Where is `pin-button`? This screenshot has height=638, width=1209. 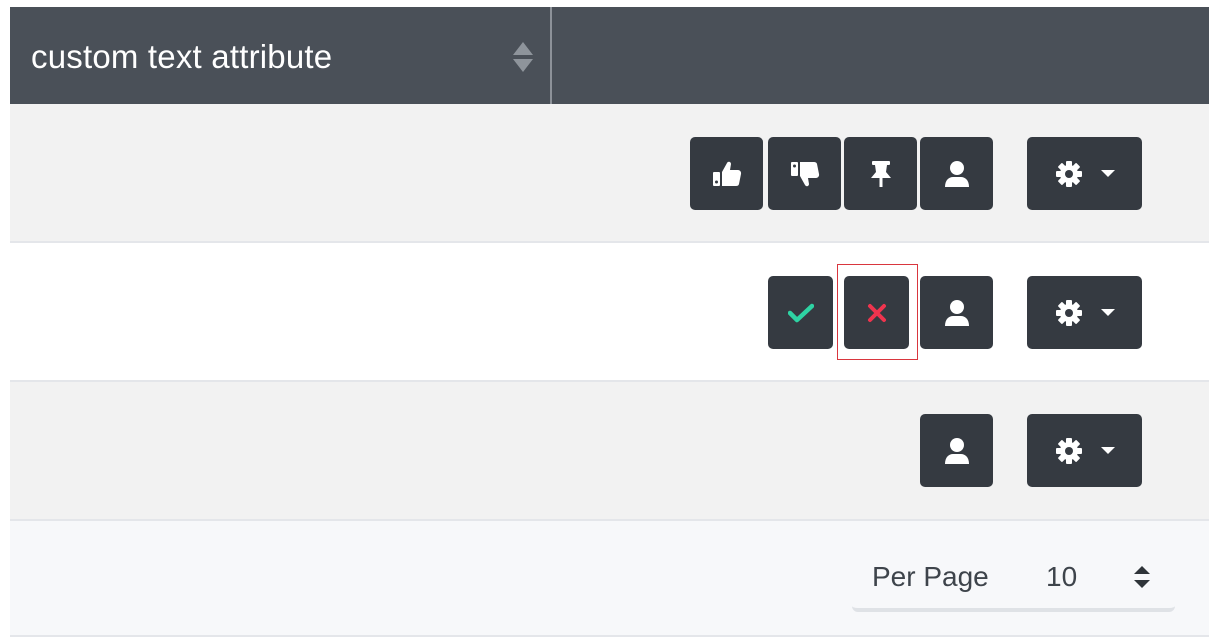 pin-button is located at coordinates (880, 173).